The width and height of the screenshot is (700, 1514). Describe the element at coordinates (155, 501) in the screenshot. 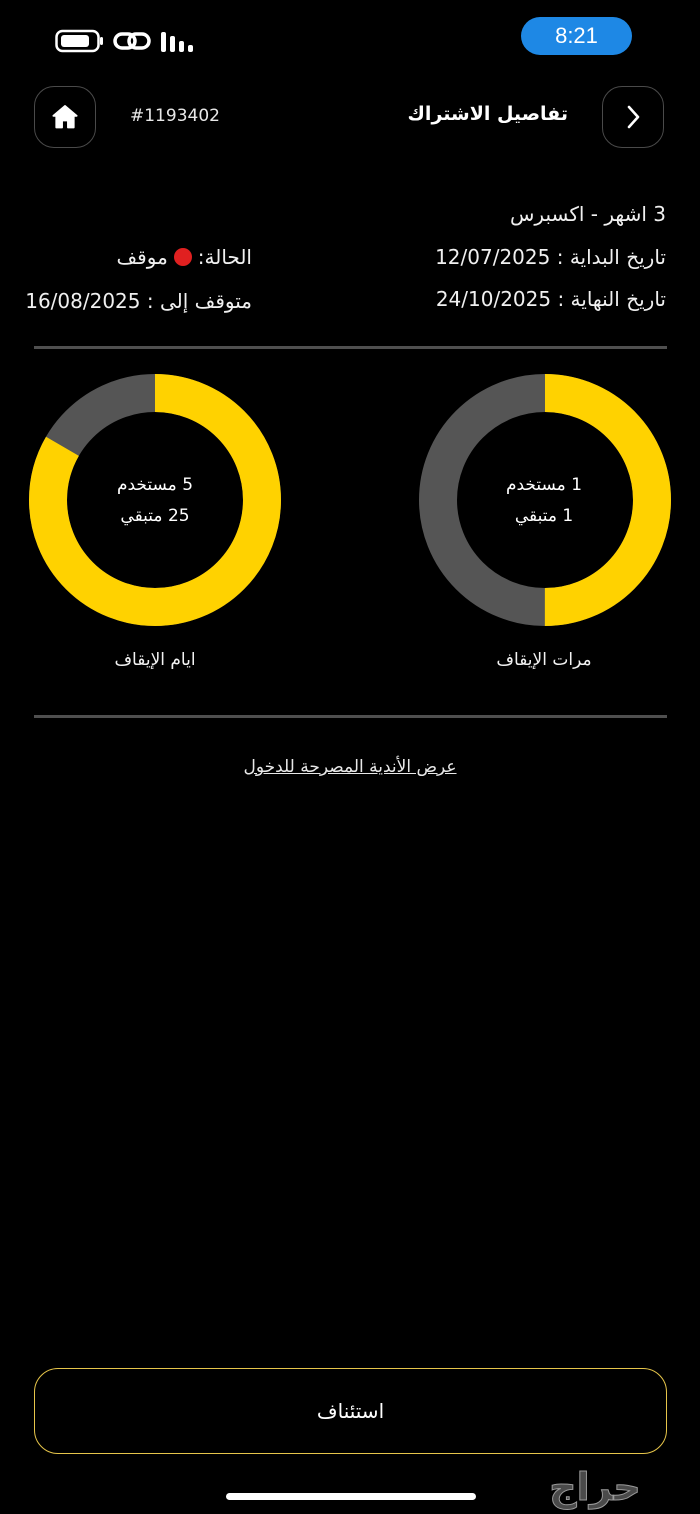

I see `freeze-days-center: 5 مستخدم 25 متبقي` at that location.